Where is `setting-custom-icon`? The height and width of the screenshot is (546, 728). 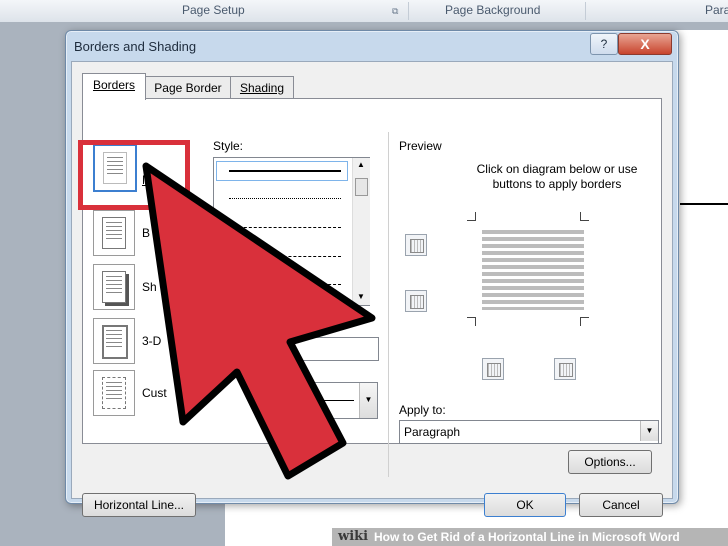 setting-custom-icon is located at coordinates (114, 393).